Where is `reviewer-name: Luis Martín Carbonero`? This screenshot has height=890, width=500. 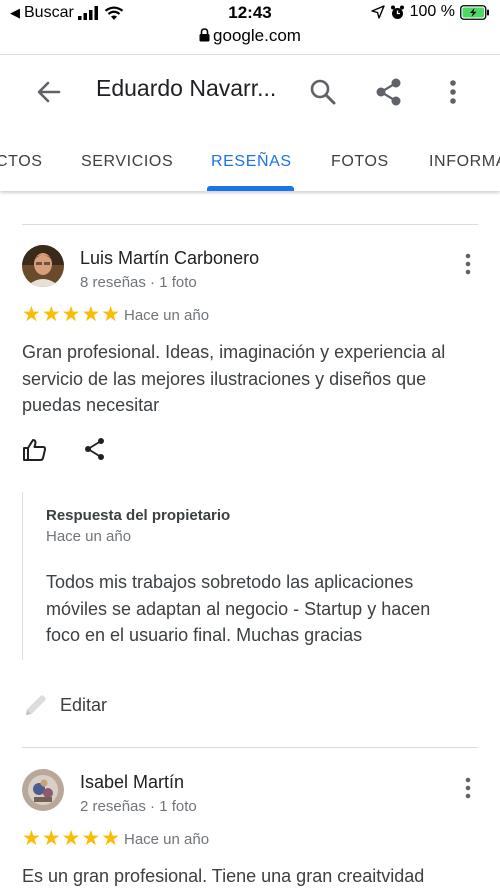
reviewer-name: Luis Martín Carbonero is located at coordinates (169, 258).